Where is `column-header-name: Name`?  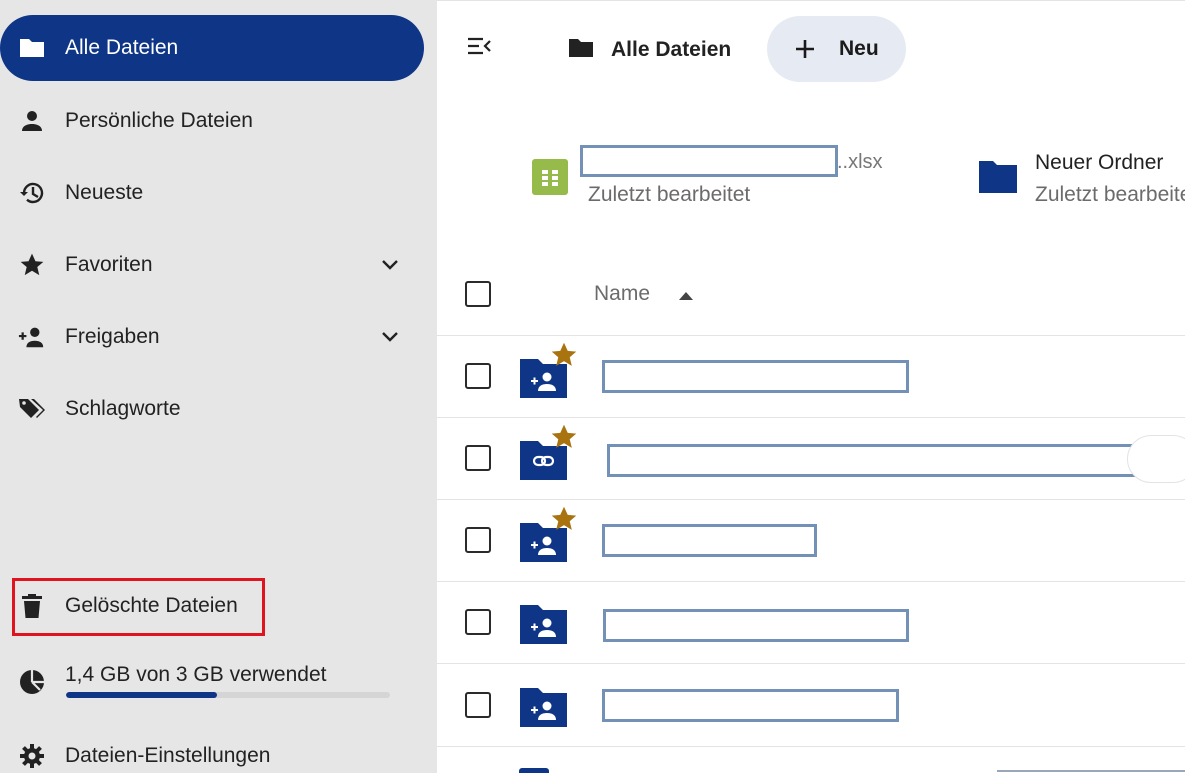
column-header-name: Name is located at coordinates (622, 294).